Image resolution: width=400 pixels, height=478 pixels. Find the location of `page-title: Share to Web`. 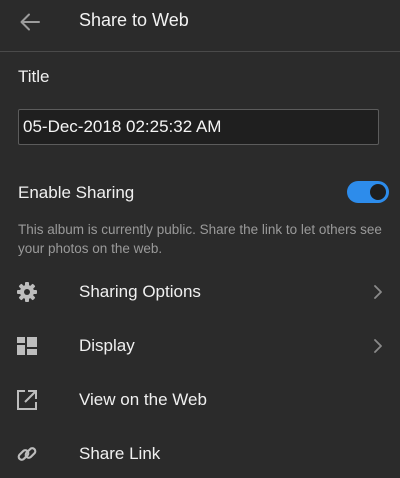

page-title: Share to Web is located at coordinates (134, 20).